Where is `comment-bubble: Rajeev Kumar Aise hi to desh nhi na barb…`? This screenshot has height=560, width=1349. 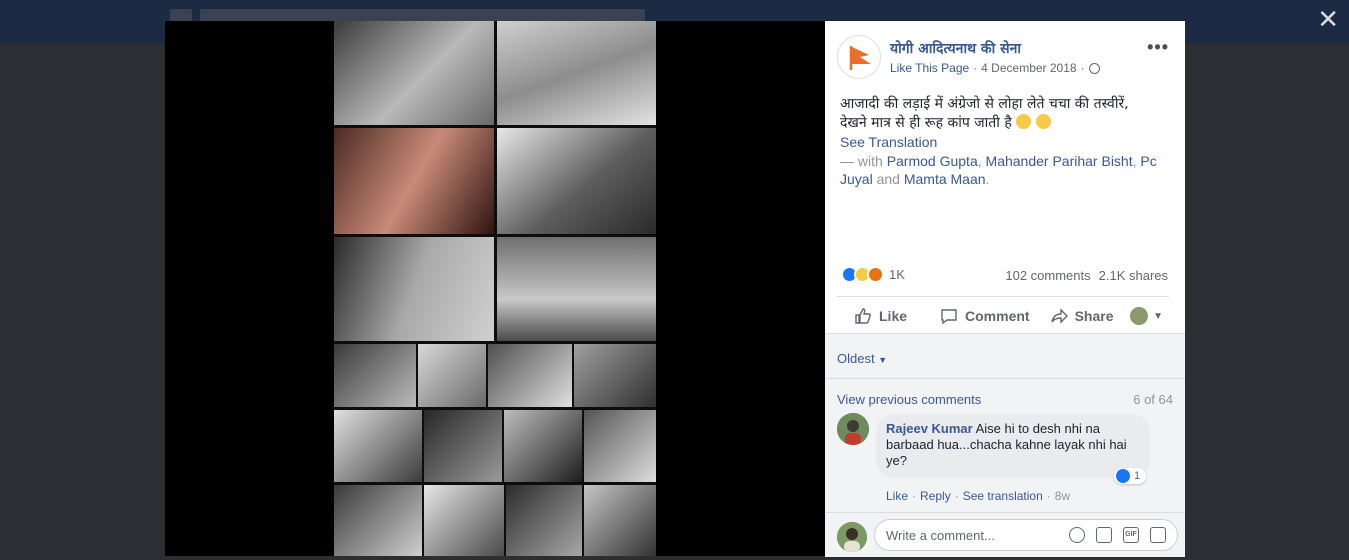 comment-bubble: Rajeev Kumar Aise hi to desh nhi na barb… is located at coordinates (1013, 446).